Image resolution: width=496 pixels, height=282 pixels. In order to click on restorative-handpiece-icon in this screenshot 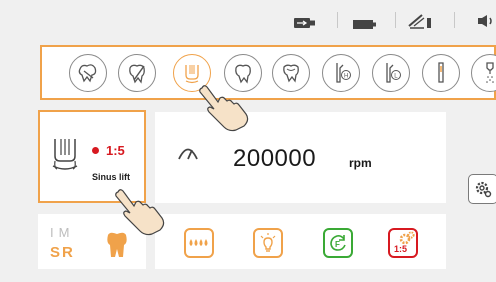, I will do `click(291, 73)`.